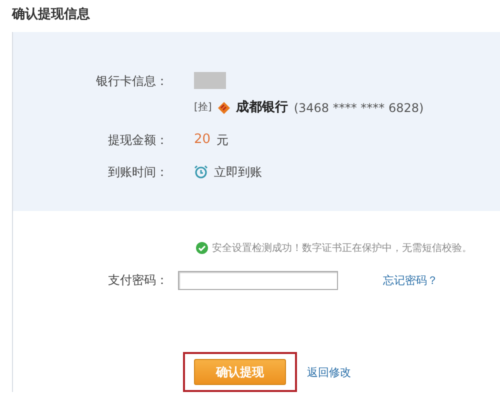 This screenshot has width=500, height=407. Describe the element at coordinates (137, 172) in the screenshot. I see `field-label: 到账时间：` at that location.